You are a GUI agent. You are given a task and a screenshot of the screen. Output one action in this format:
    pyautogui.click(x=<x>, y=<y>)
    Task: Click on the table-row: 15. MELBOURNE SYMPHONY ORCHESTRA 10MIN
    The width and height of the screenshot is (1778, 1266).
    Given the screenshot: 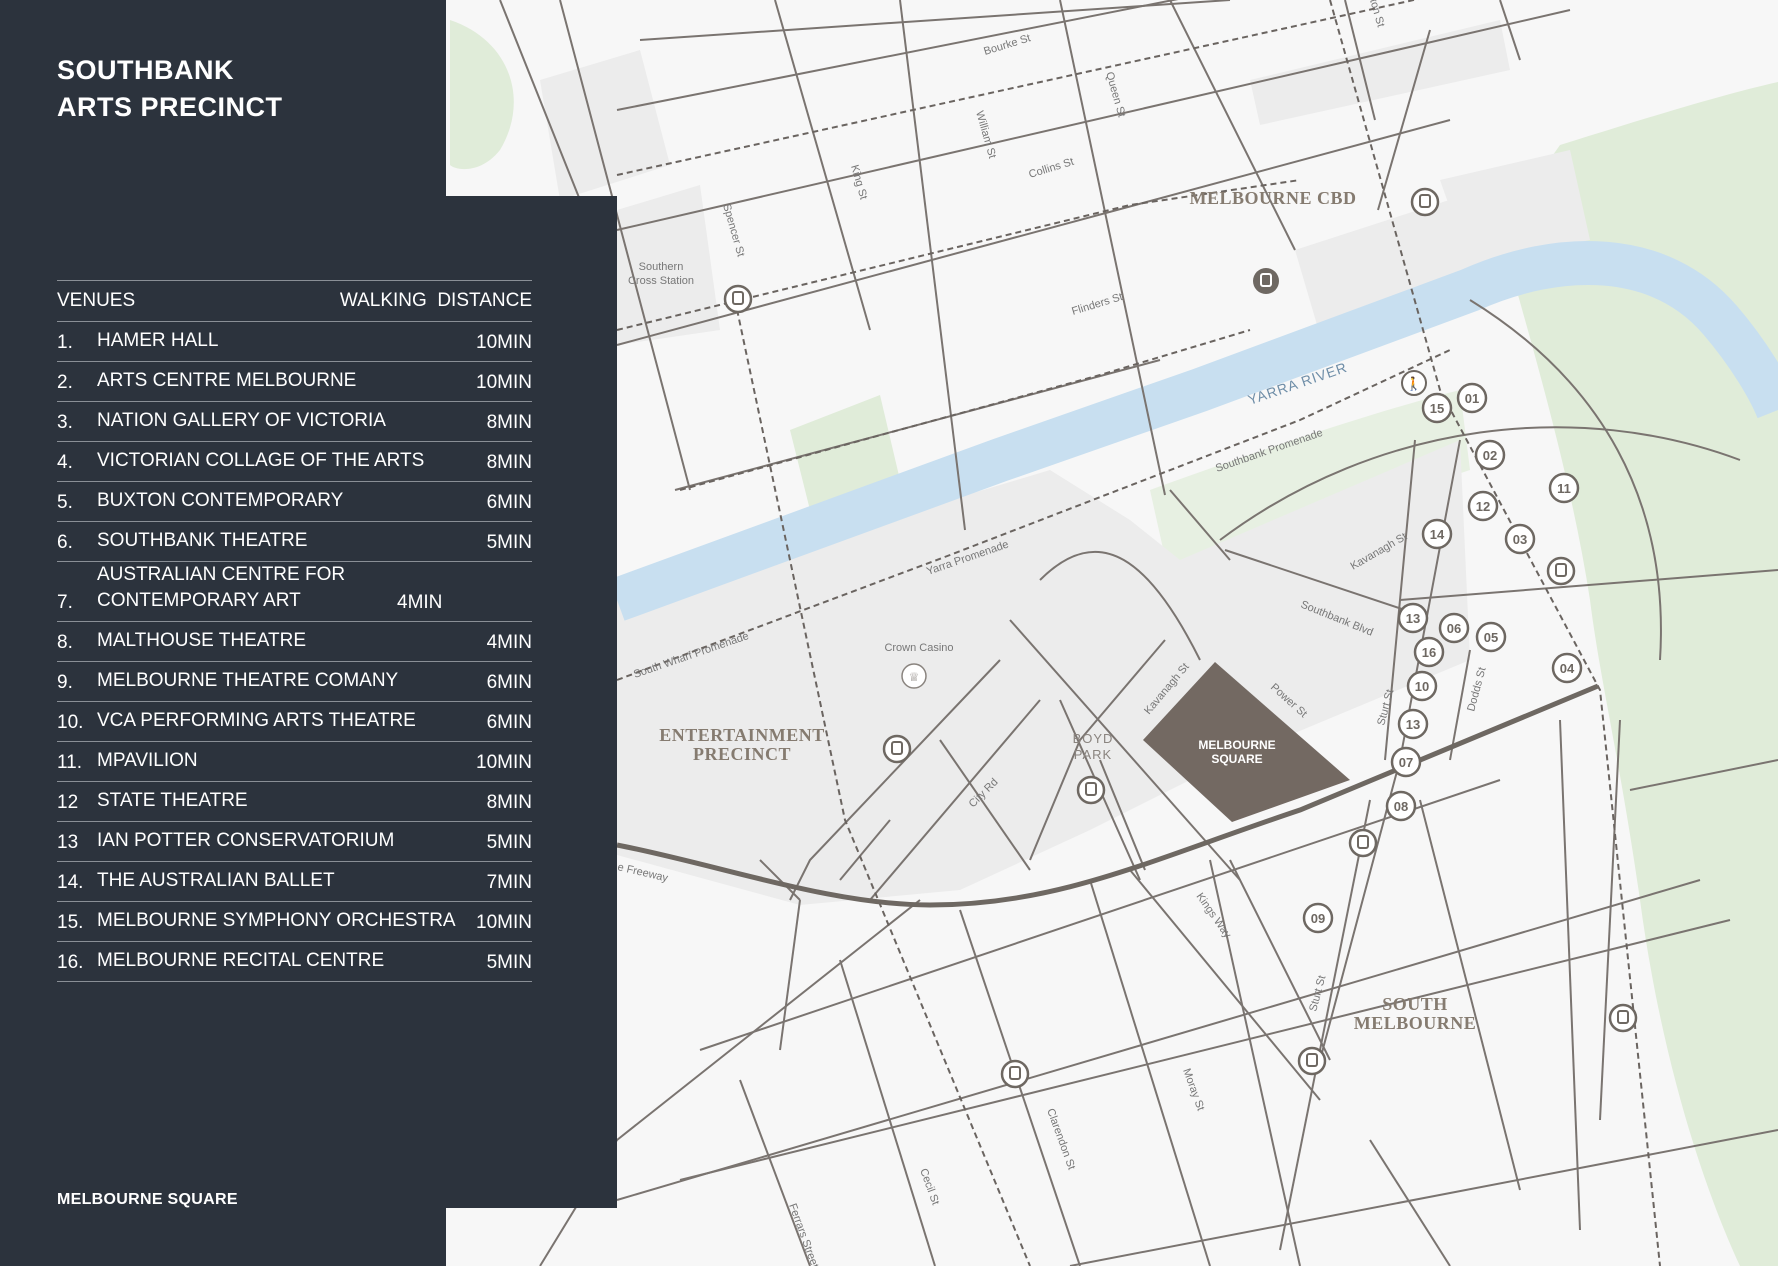 What is the action you would take?
    pyautogui.click(x=294, y=922)
    